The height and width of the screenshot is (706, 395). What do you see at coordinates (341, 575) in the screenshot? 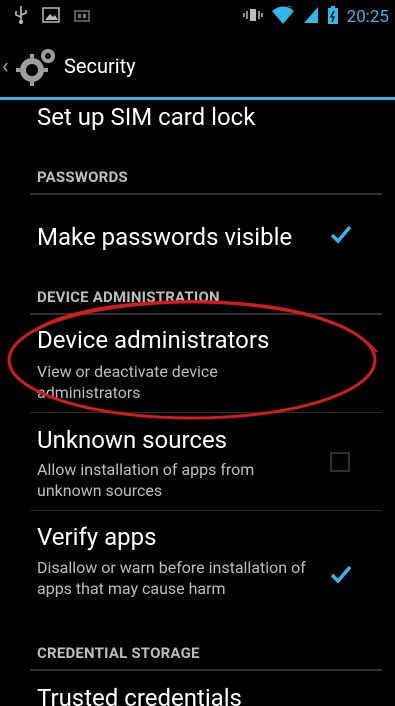
I see `verify-apps-checkbox` at bounding box center [341, 575].